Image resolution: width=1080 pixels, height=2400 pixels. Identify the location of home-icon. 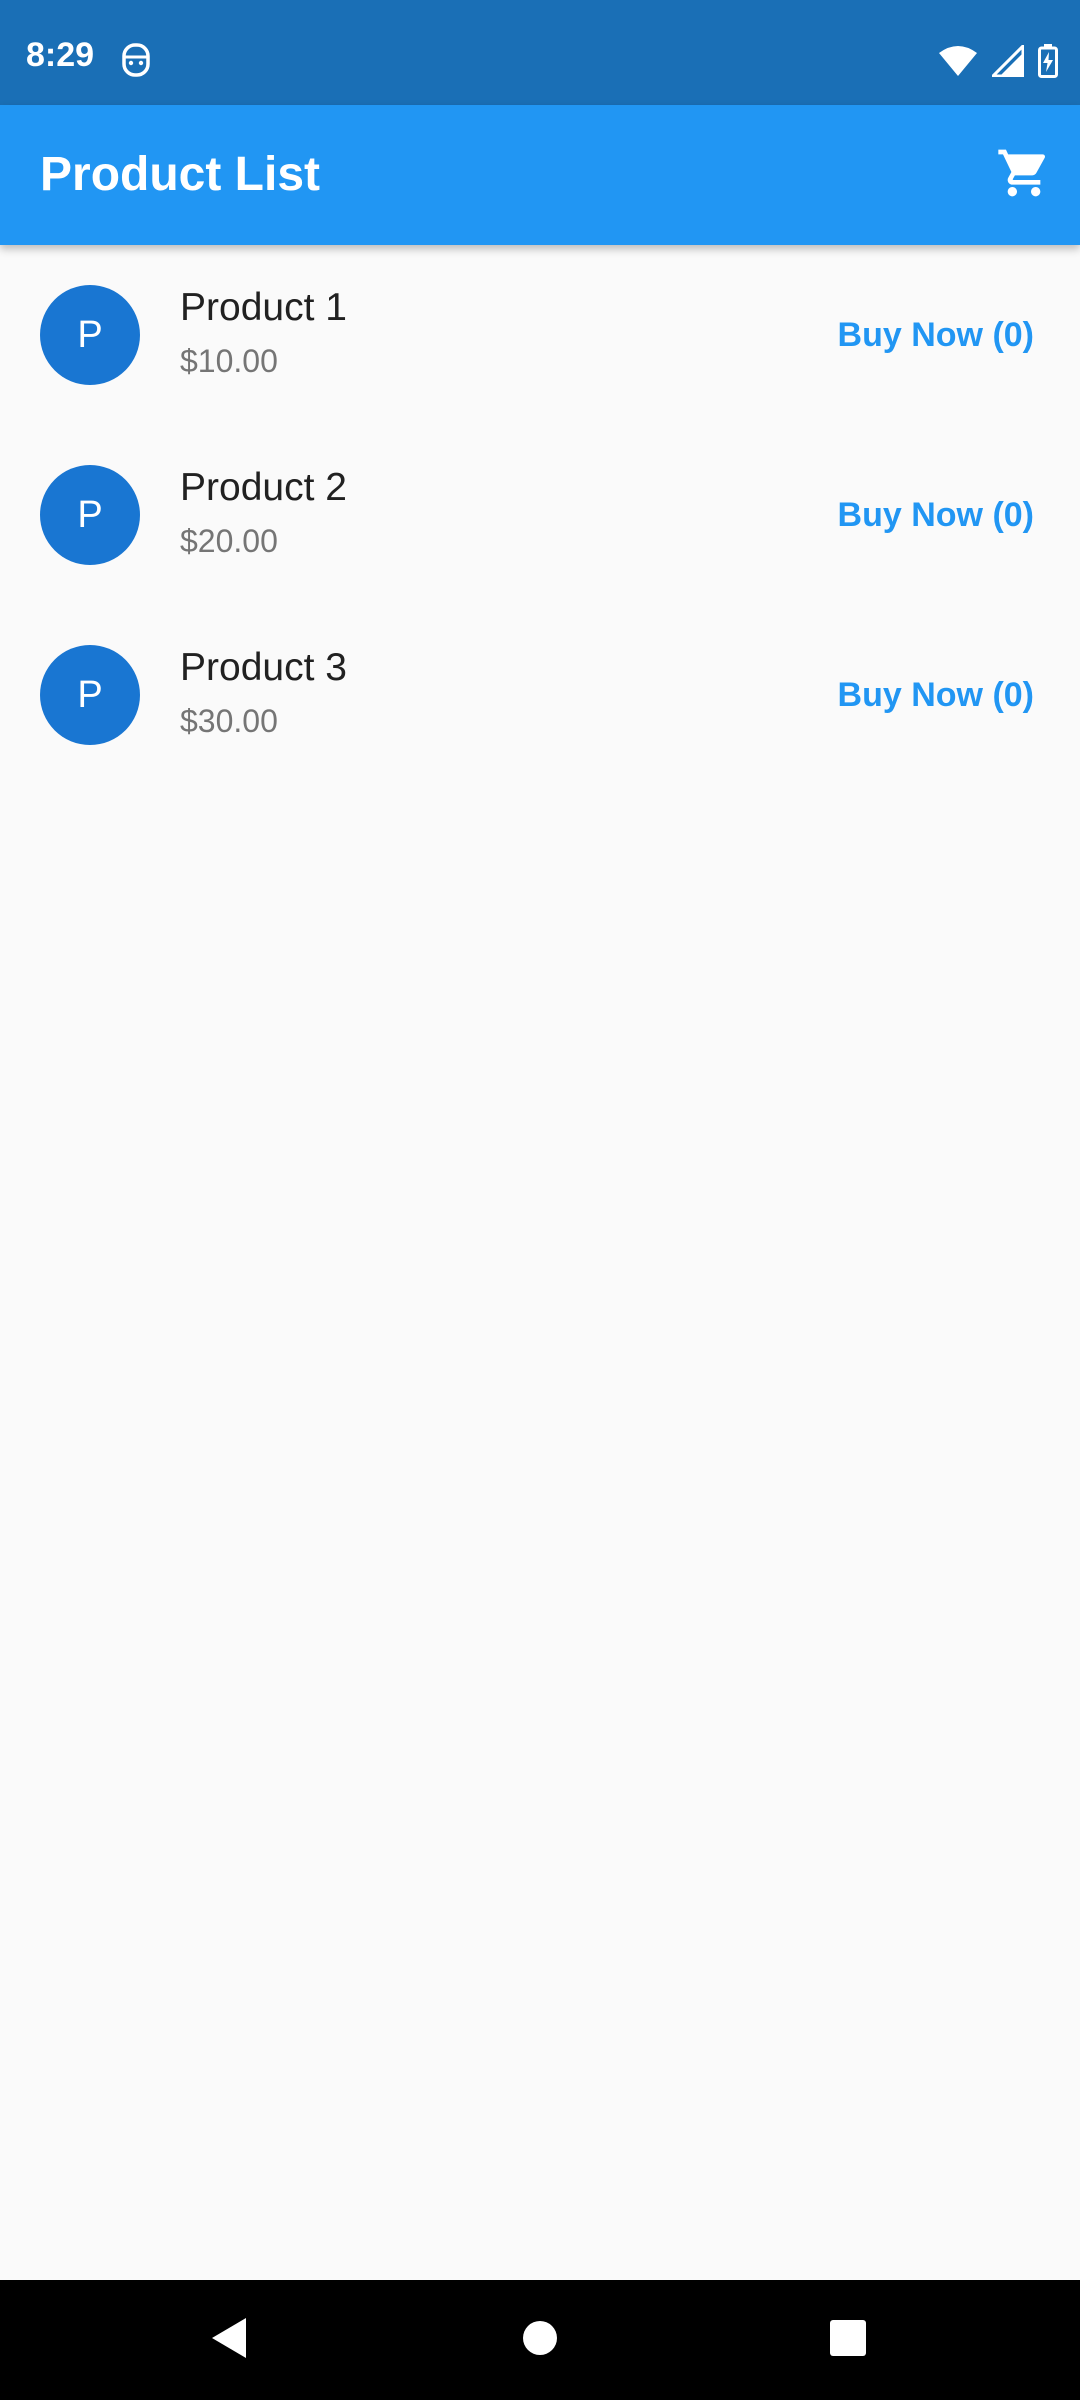
(540, 2340).